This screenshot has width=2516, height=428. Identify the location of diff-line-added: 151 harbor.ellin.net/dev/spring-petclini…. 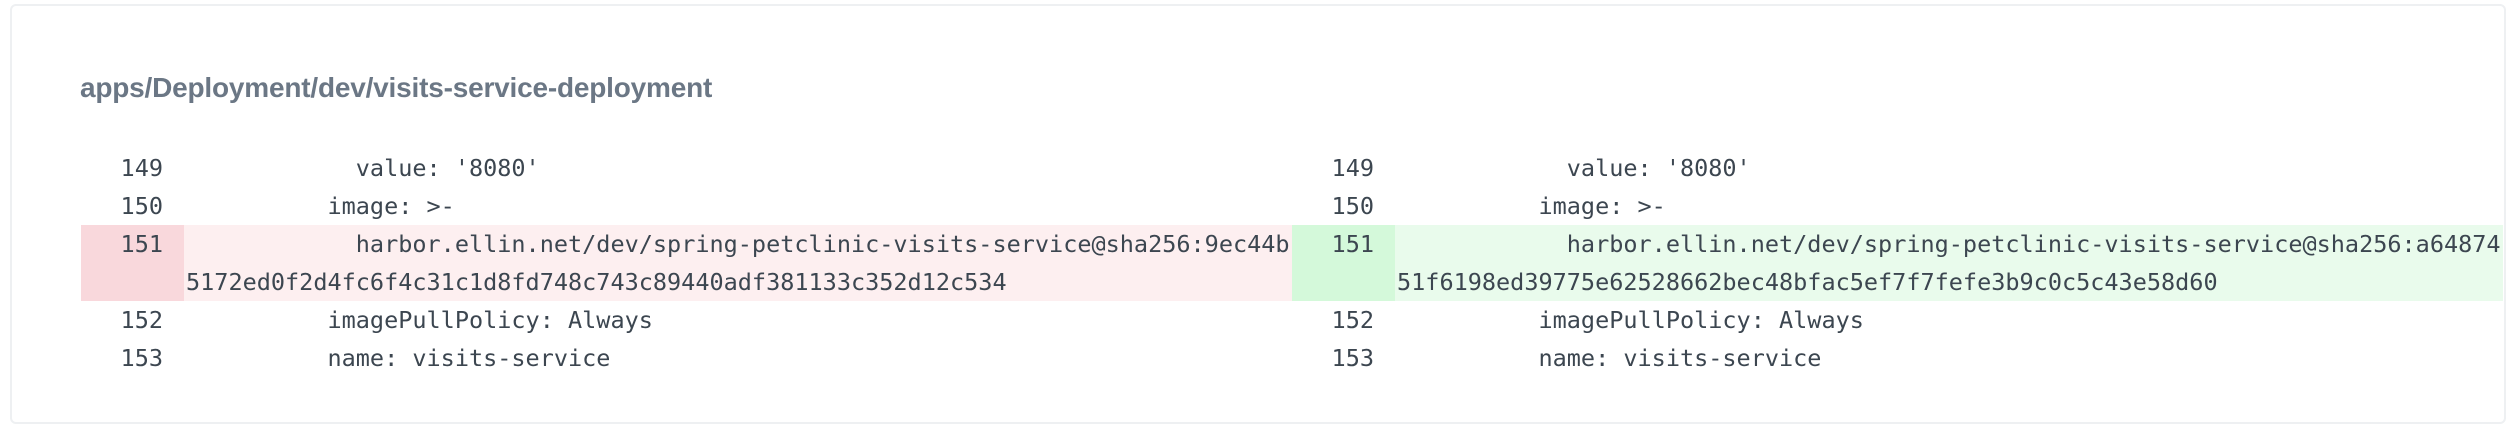
(1897, 263).